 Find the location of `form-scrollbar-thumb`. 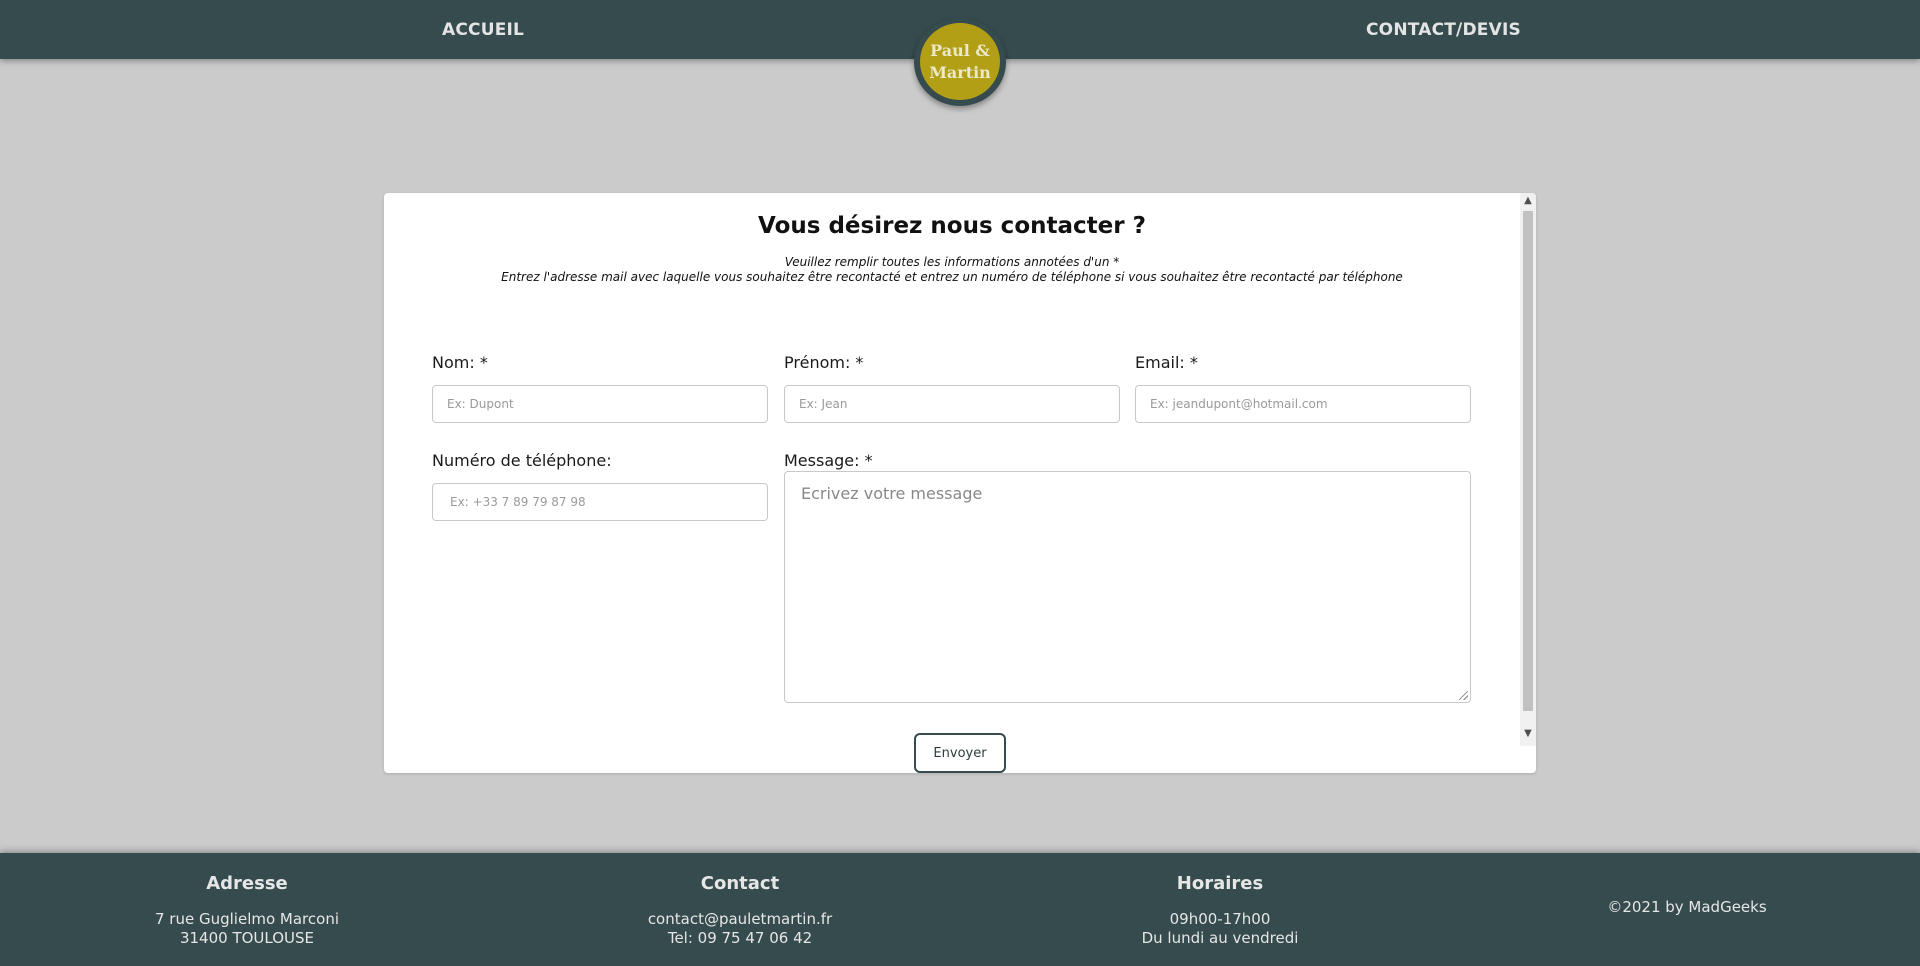

form-scrollbar-thumb is located at coordinates (1528, 461).